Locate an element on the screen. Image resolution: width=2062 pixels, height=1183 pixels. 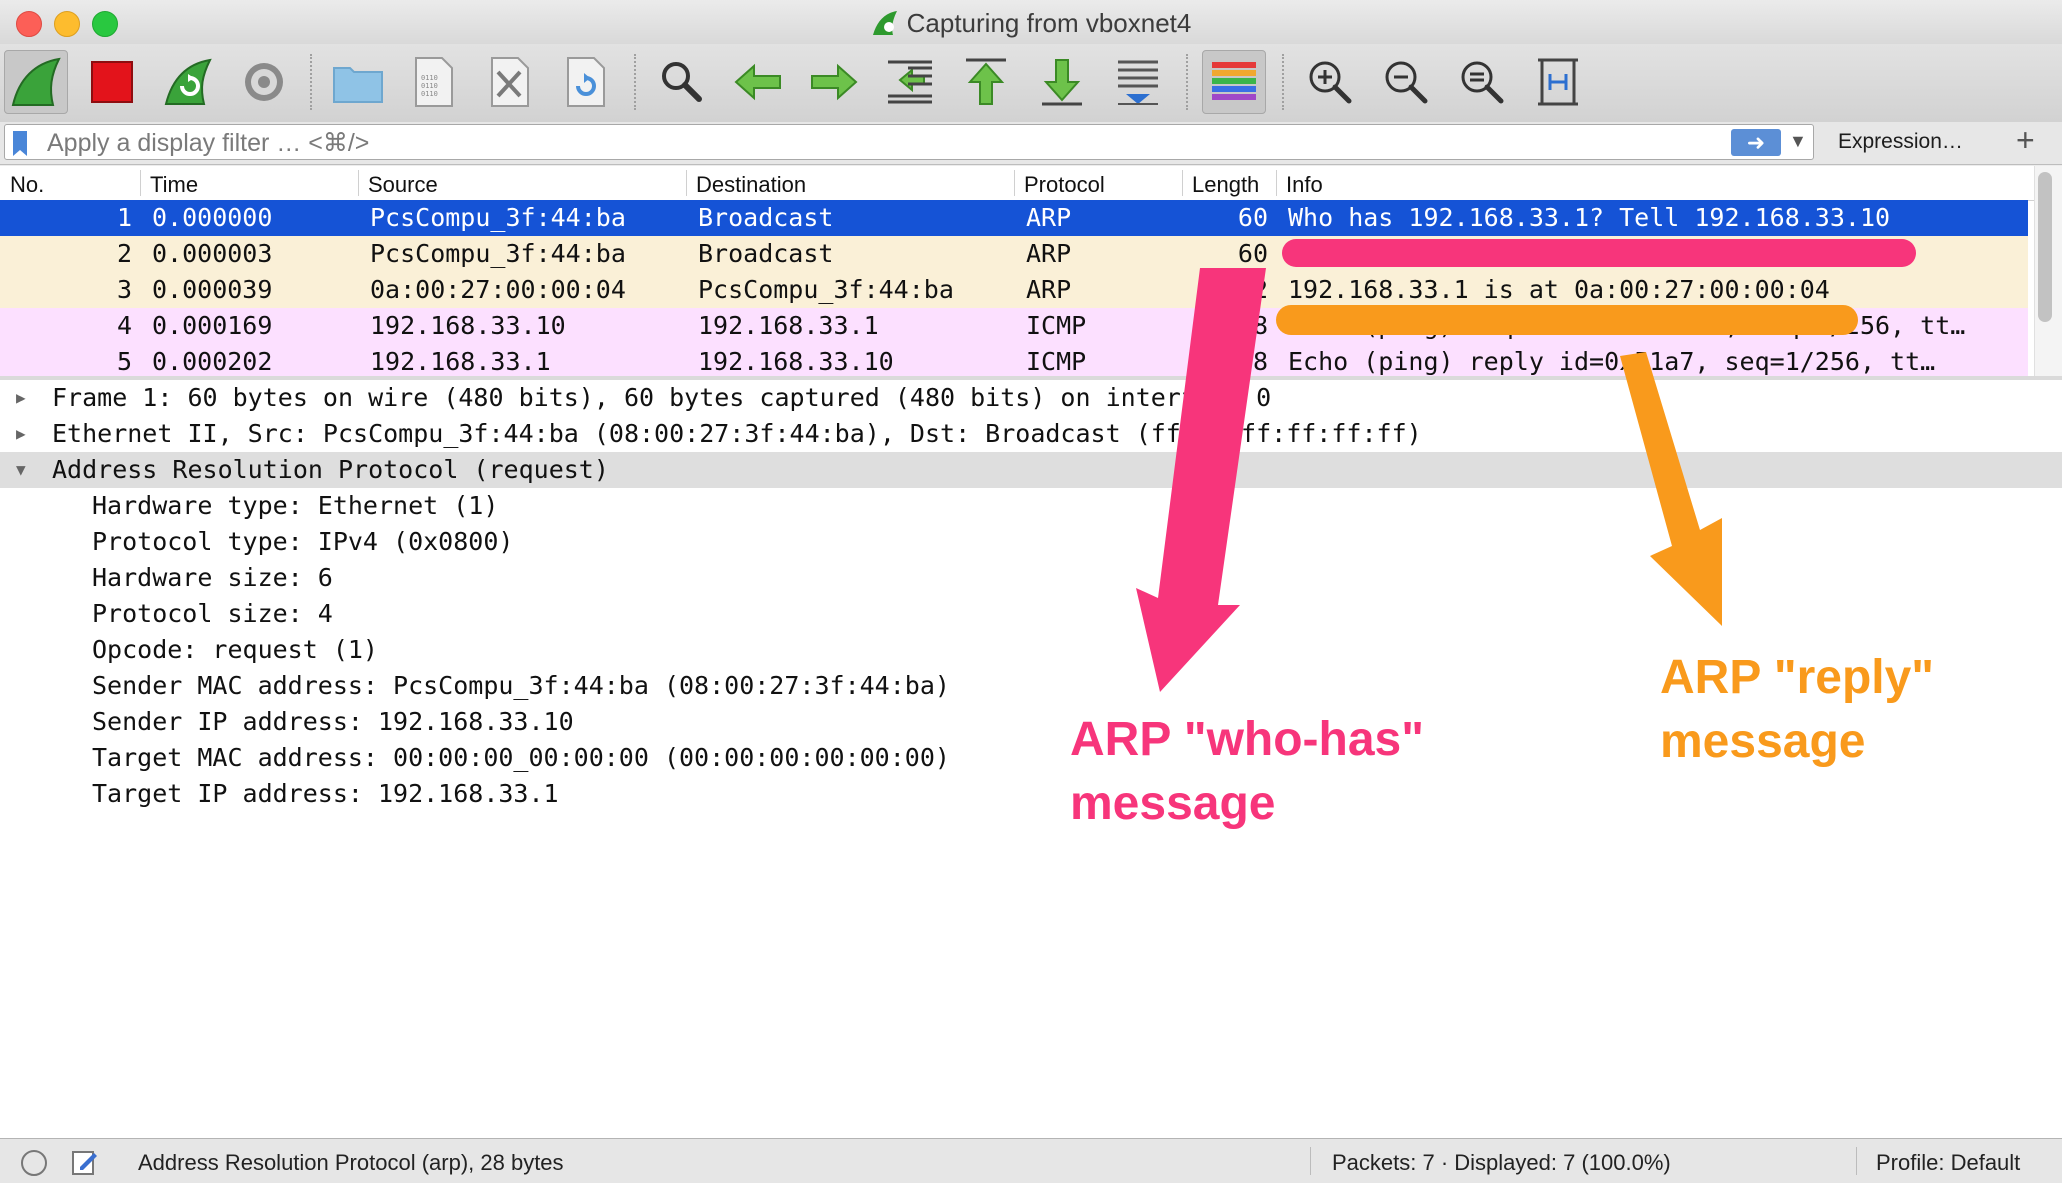
pink-highlight-bar is located at coordinates (1599, 253).